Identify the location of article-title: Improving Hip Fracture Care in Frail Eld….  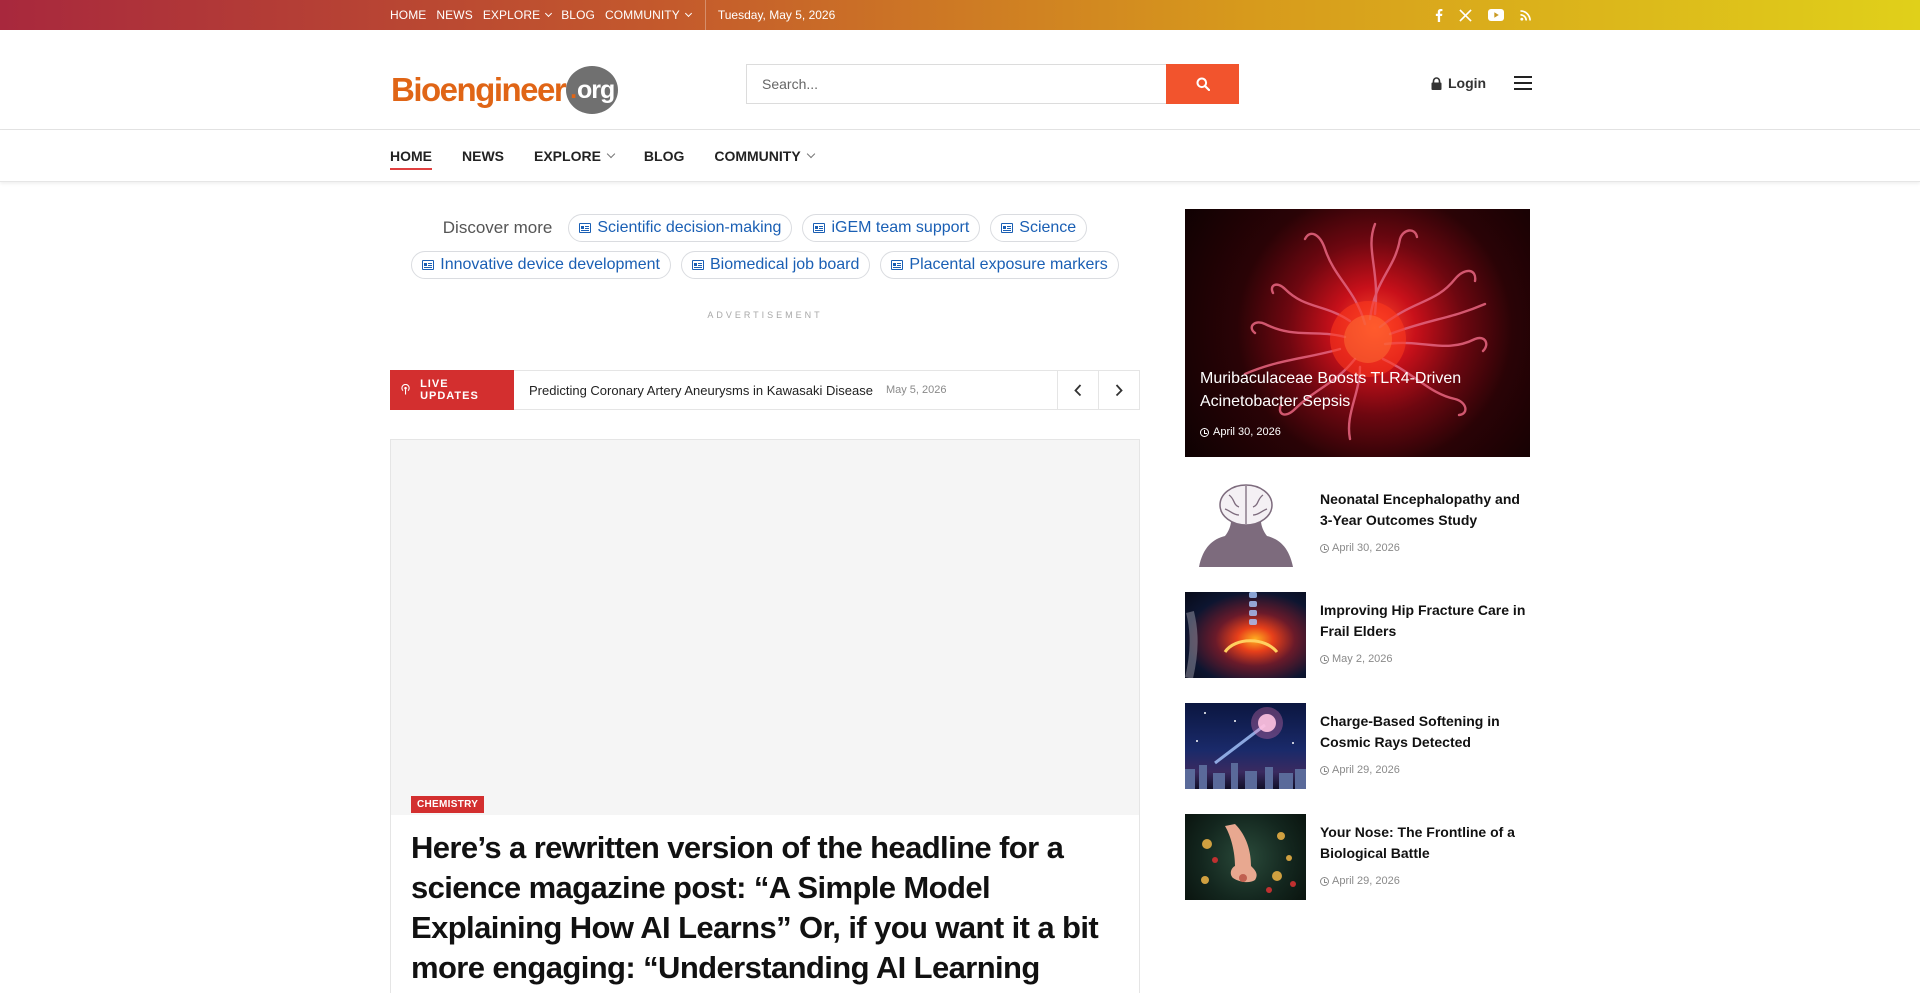
(1425, 621).